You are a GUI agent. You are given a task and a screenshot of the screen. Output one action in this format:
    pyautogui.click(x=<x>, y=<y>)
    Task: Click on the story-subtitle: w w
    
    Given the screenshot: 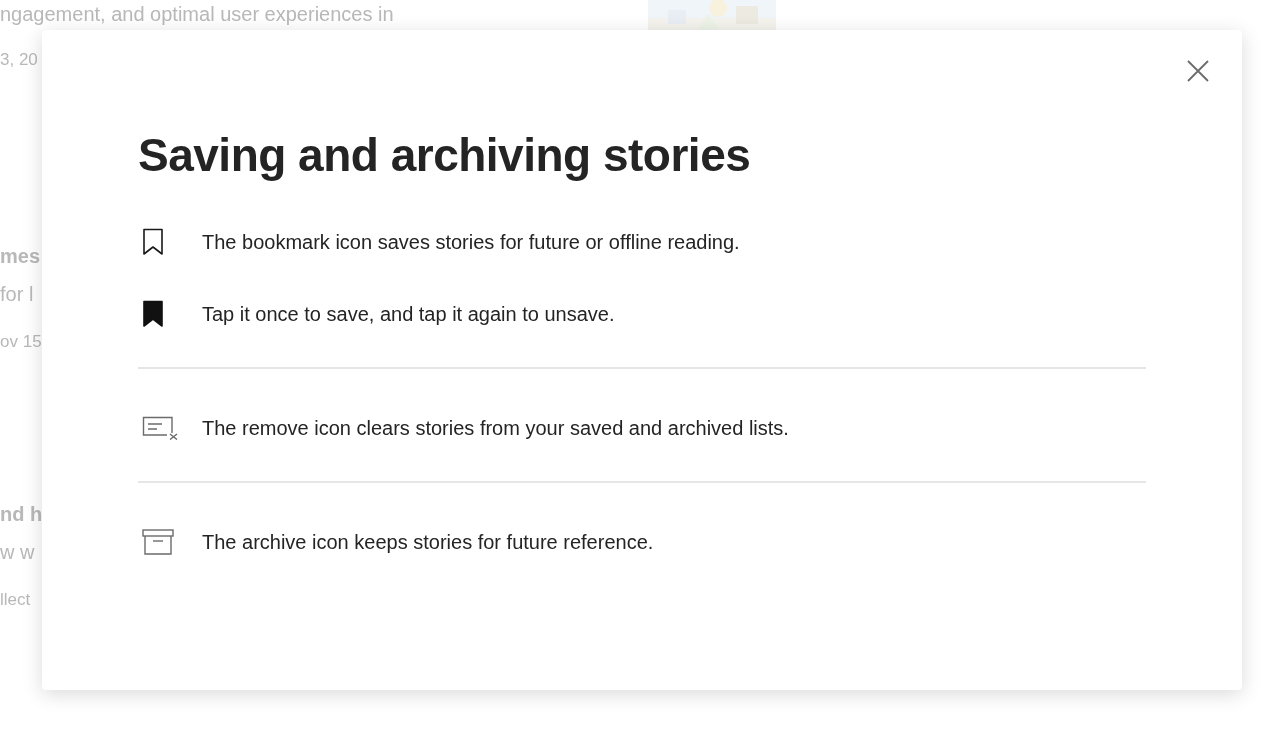 What is the action you would take?
    pyautogui.click(x=17, y=552)
    